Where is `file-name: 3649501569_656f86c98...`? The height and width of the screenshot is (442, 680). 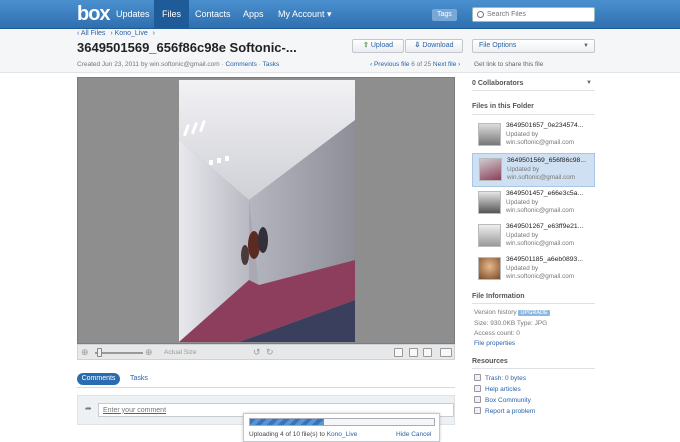 file-name: 3649501569_656f86c98... is located at coordinates (546, 160).